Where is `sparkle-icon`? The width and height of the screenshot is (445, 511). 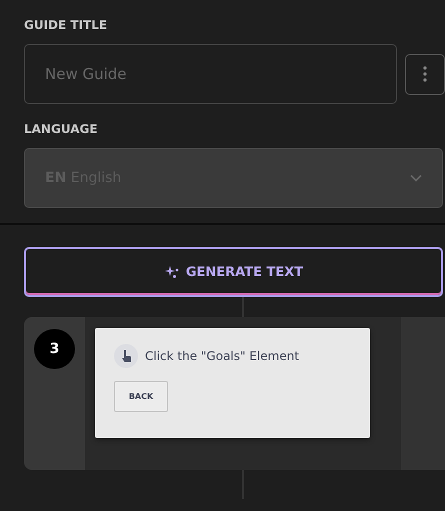 sparkle-icon is located at coordinates (172, 272).